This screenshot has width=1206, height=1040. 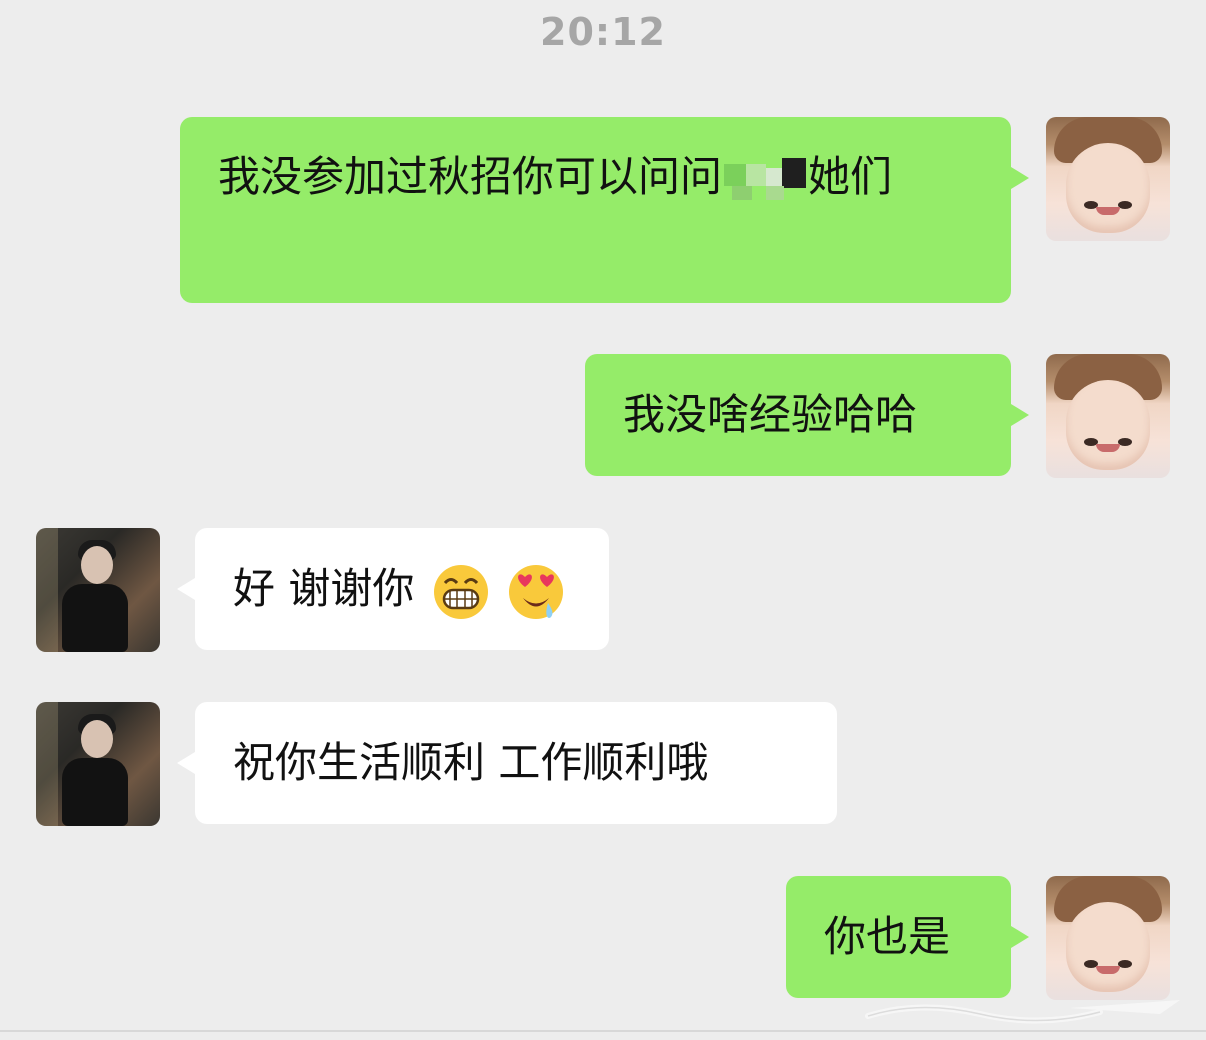 What do you see at coordinates (765, 179) in the screenshot?
I see `redacted-mosaic` at bounding box center [765, 179].